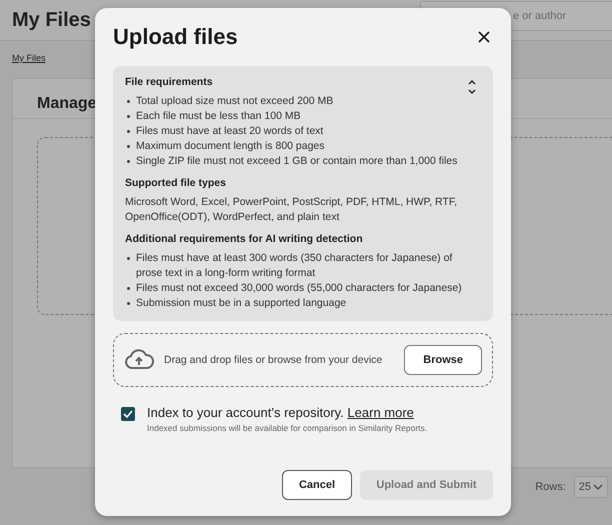 The image size is (612, 525). I want to click on cloud-upload-icon, so click(139, 360).